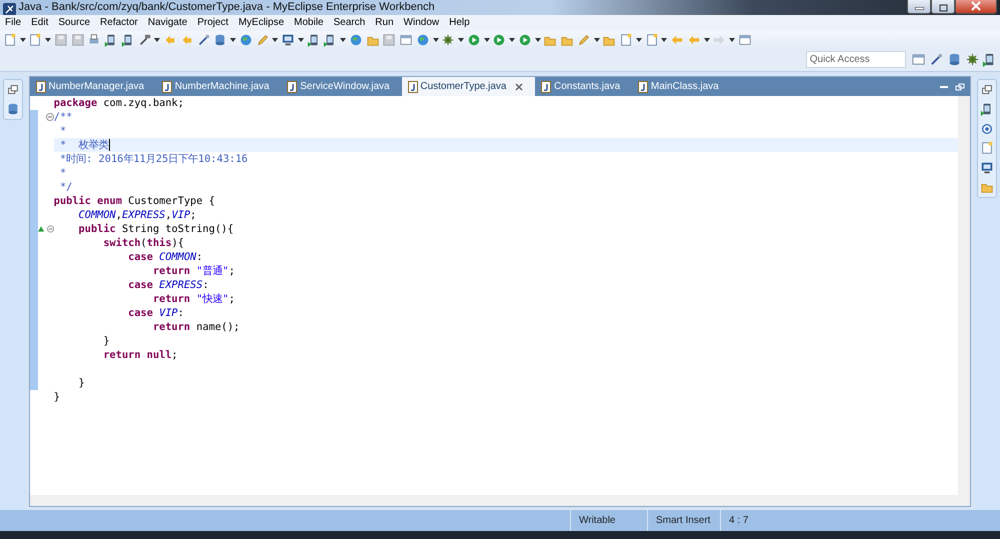 The width and height of the screenshot is (1000, 539). I want to click on editor-tab: CustomerType.java, so click(469, 86).